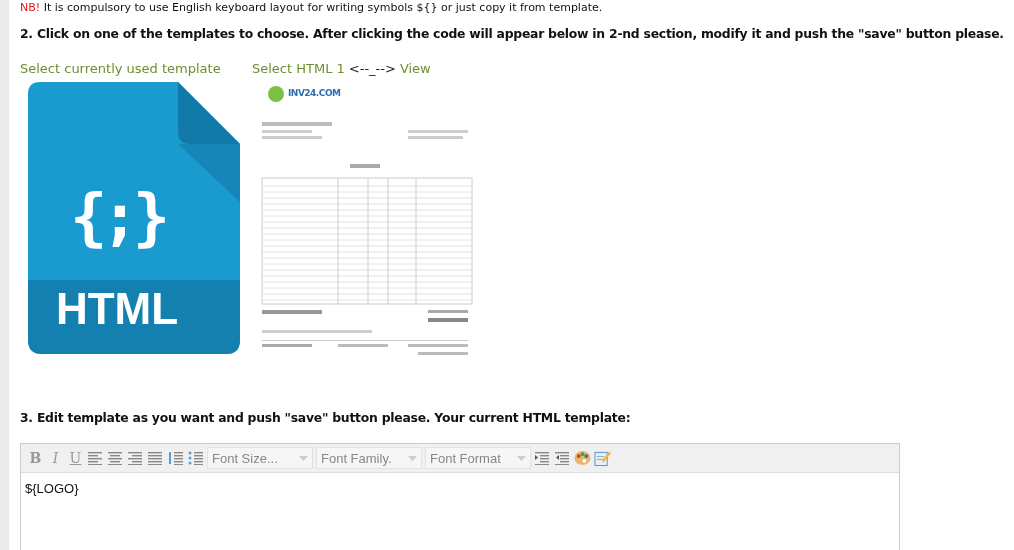 The height and width of the screenshot is (550, 1014). Describe the element at coordinates (314, 93) in the screenshot. I see `logo-text: INV24.COM` at that location.